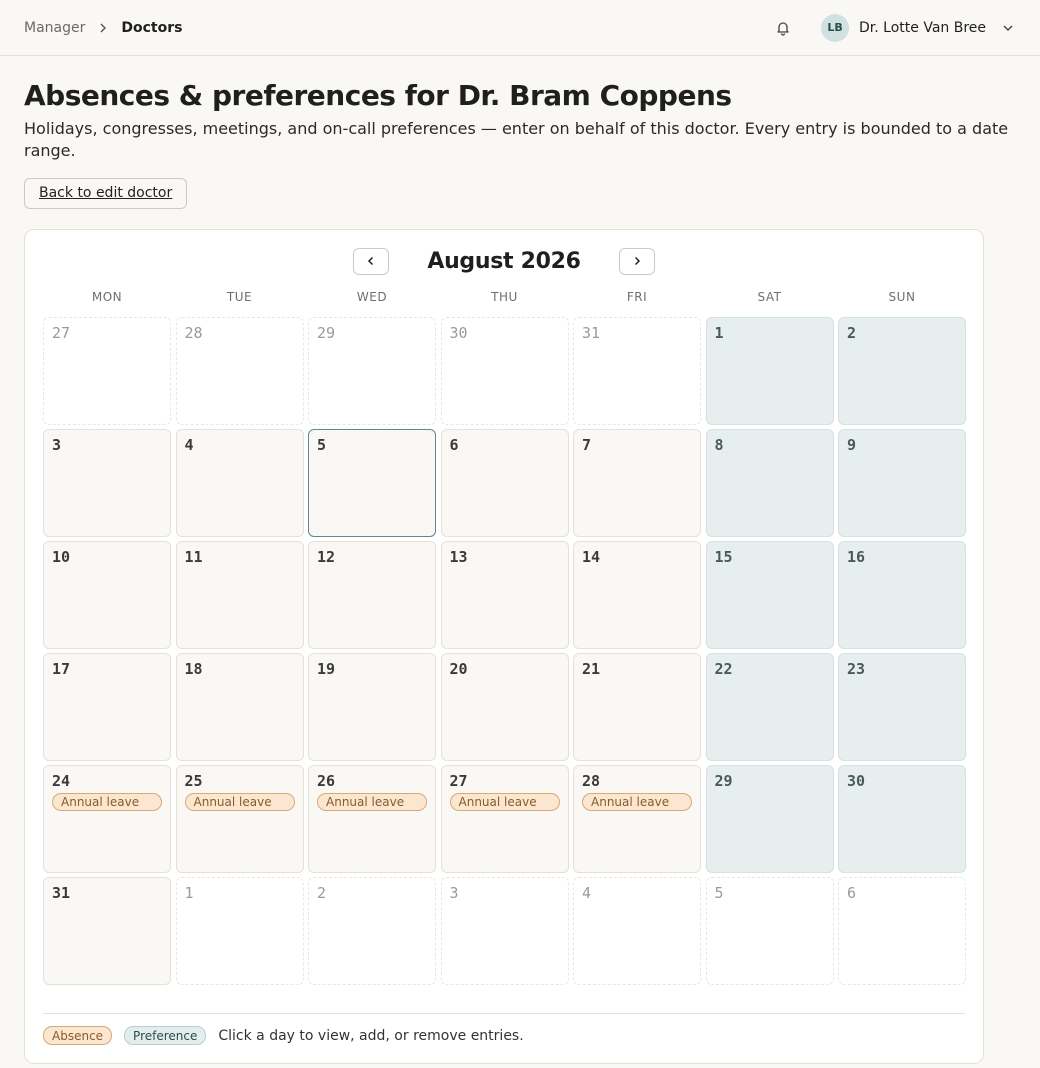 This screenshot has height=1068, width=1040. Describe the element at coordinates (106, 193) in the screenshot. I see `back-to-edit-doctor-button: Back to edit doctor` at that location.